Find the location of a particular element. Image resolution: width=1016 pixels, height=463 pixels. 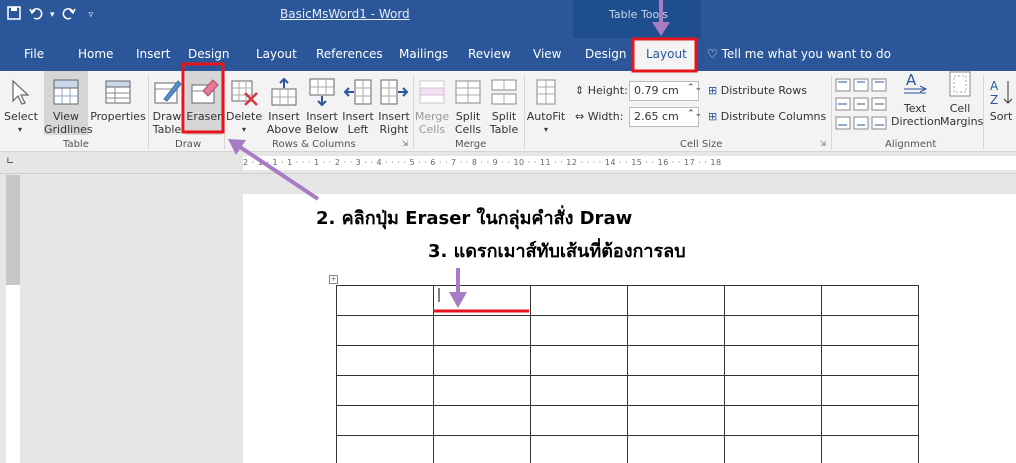

tab-home: Home is located at coordinates (95, 54).